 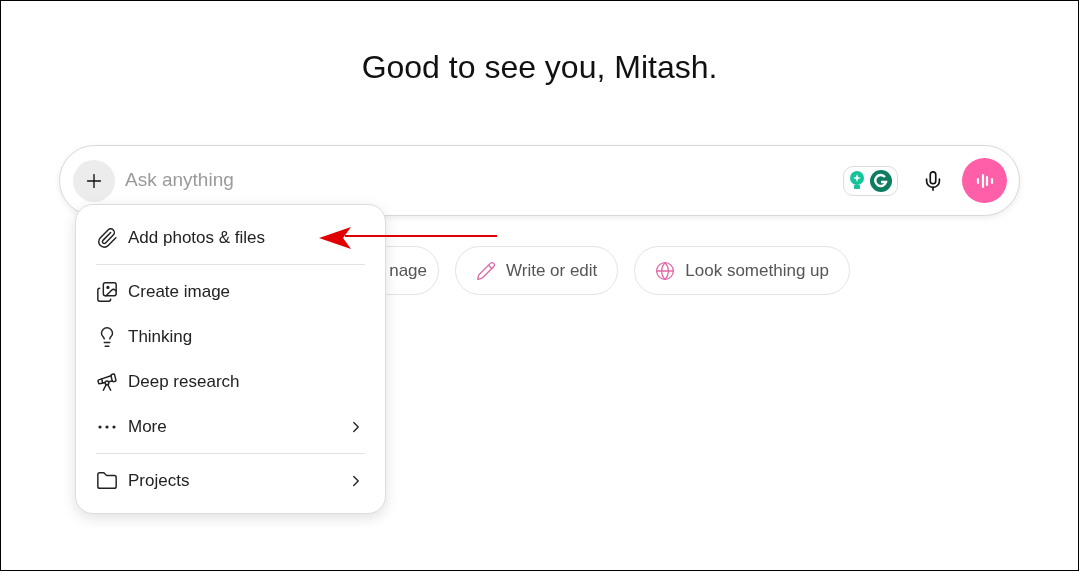 I want to click on waveform-icon, so click(x=984, y=180).